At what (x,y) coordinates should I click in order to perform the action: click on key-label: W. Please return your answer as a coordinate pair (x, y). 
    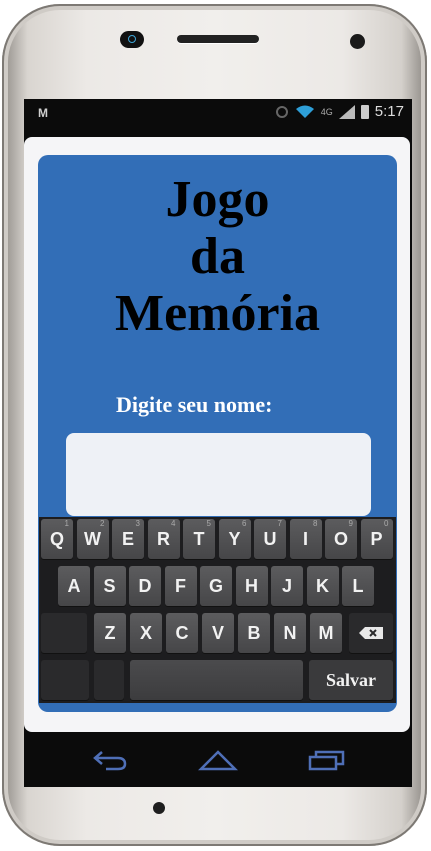
    Looking at the image, I should click on (92, 538).